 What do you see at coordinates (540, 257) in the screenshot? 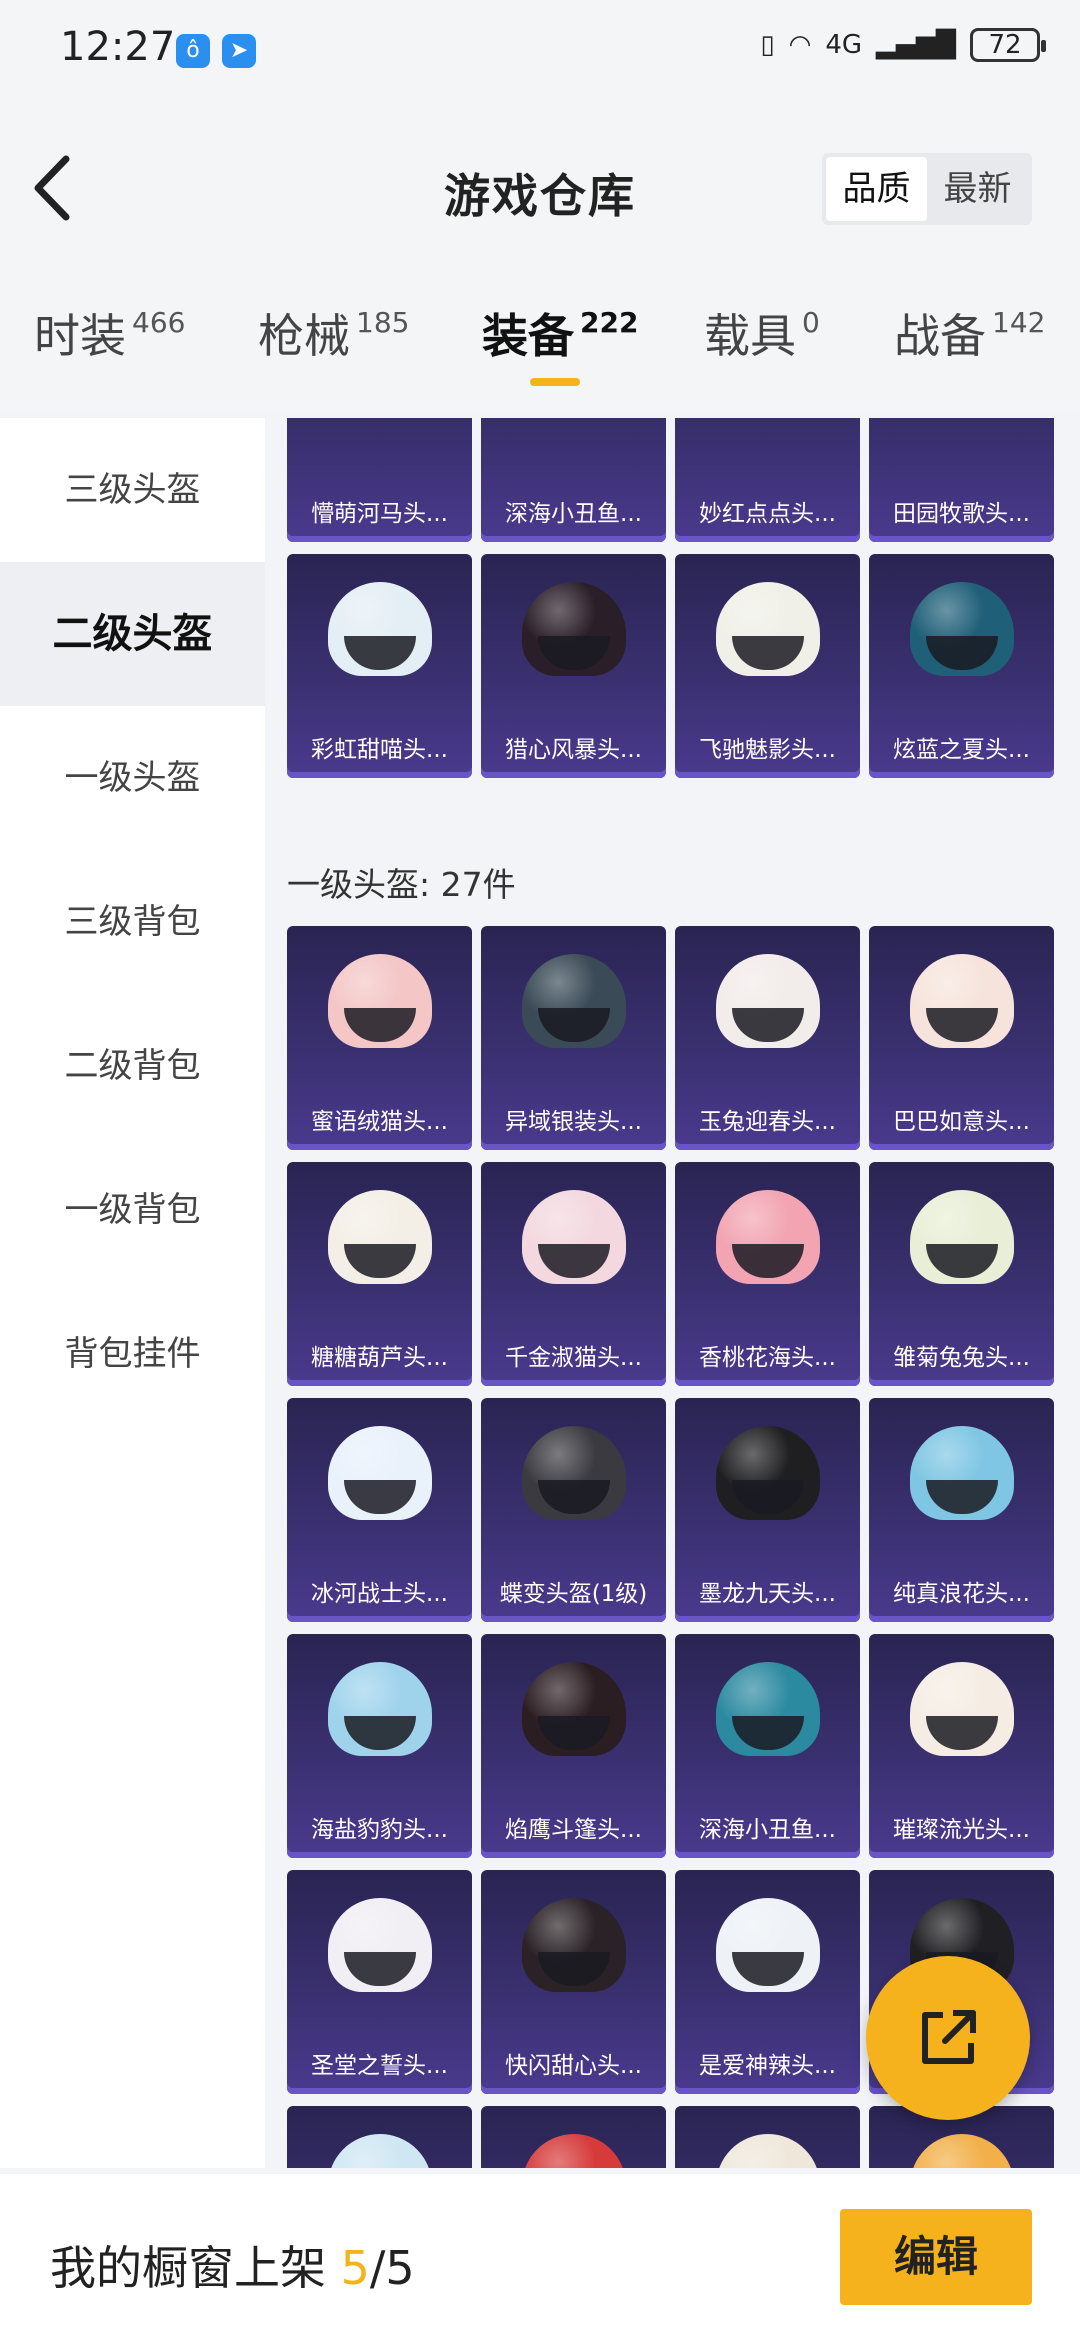
I see `header: 游戏仓库 品质 最新 时装 466 枪械 185 装备 222 载具 0 战备 142` at bounding box center [540, 257].